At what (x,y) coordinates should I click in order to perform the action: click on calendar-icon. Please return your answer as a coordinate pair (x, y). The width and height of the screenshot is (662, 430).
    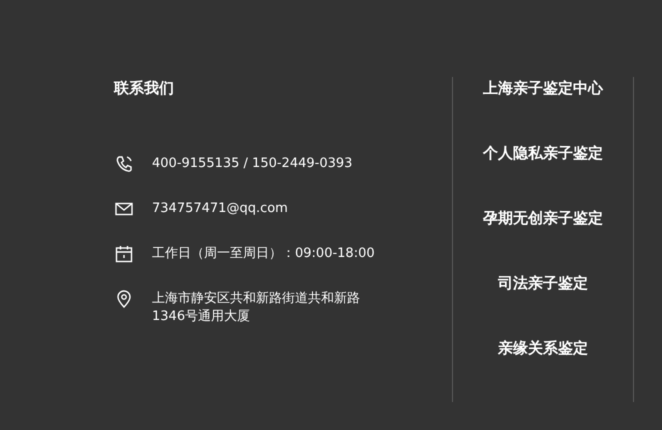
    Looking at the image, I should click on (124, 254).